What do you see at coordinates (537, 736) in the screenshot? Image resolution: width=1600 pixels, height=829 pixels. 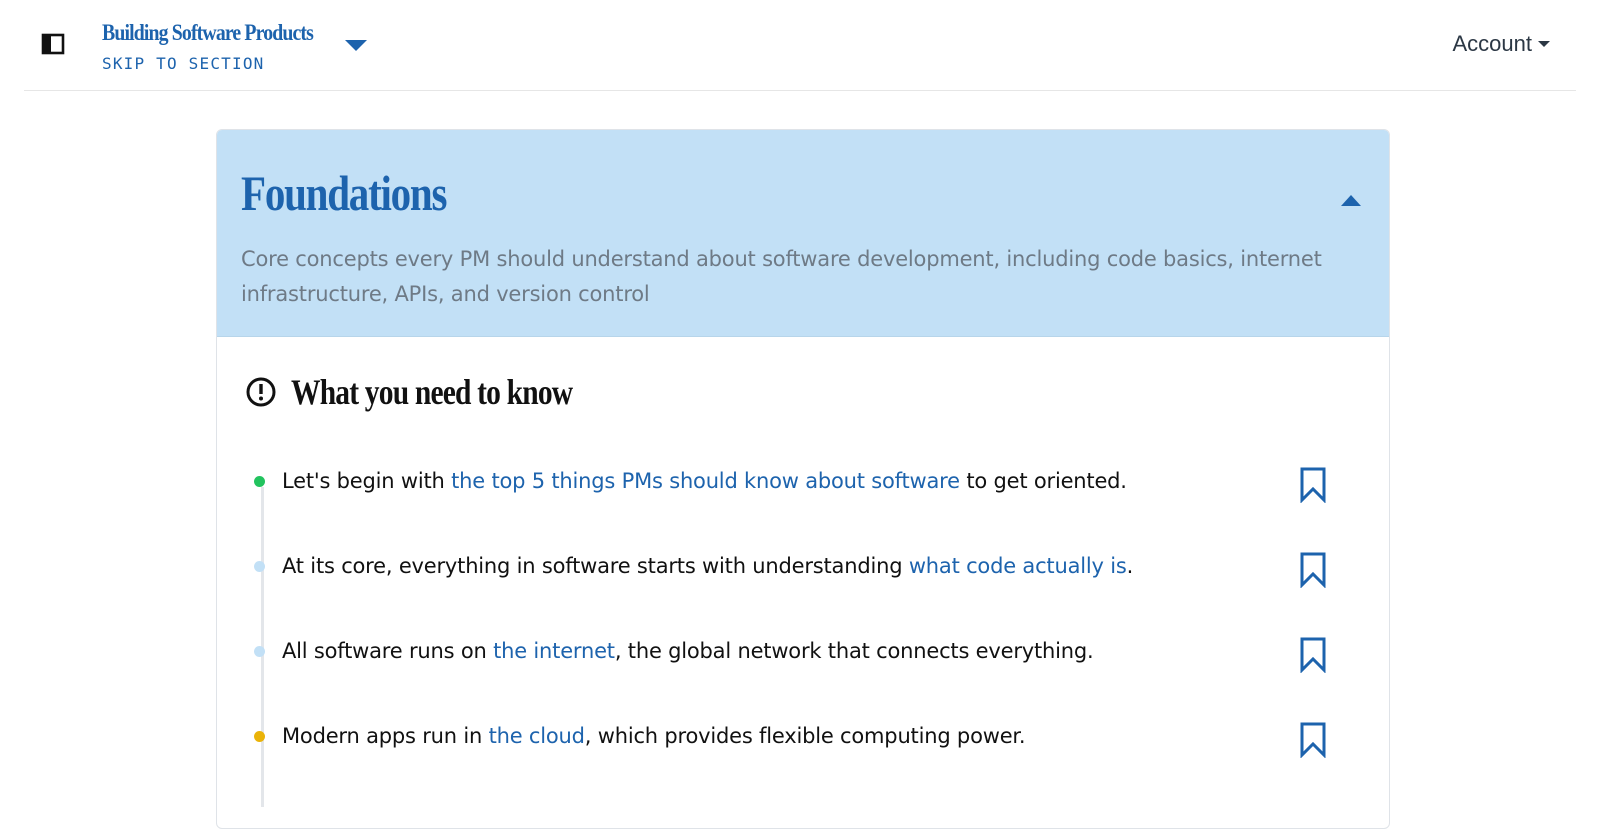 I see `item-link: the cloud` at bounding box center [537, 736].